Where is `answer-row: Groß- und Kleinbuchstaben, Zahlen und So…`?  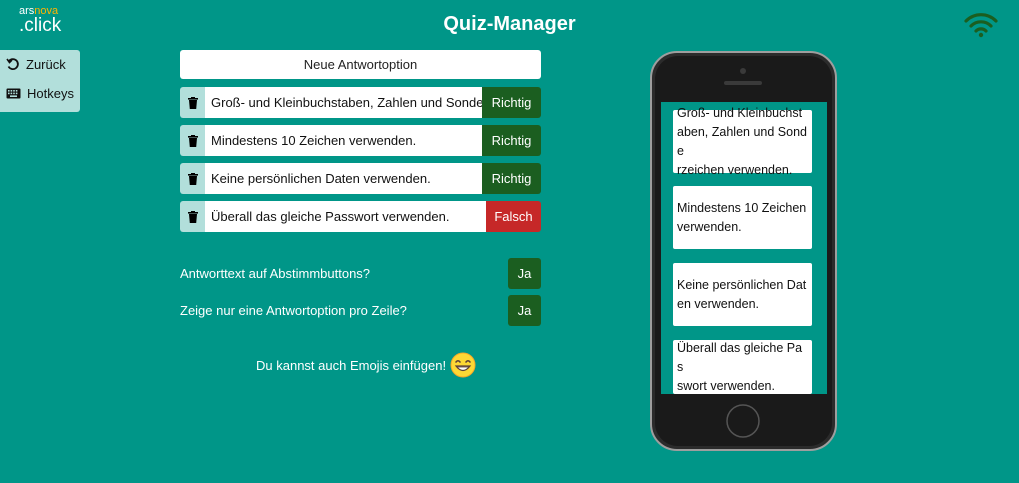 answer-row: Groß- und Kleinbuchstaben, Zahlen und So… is located at coordinates (360, 102).